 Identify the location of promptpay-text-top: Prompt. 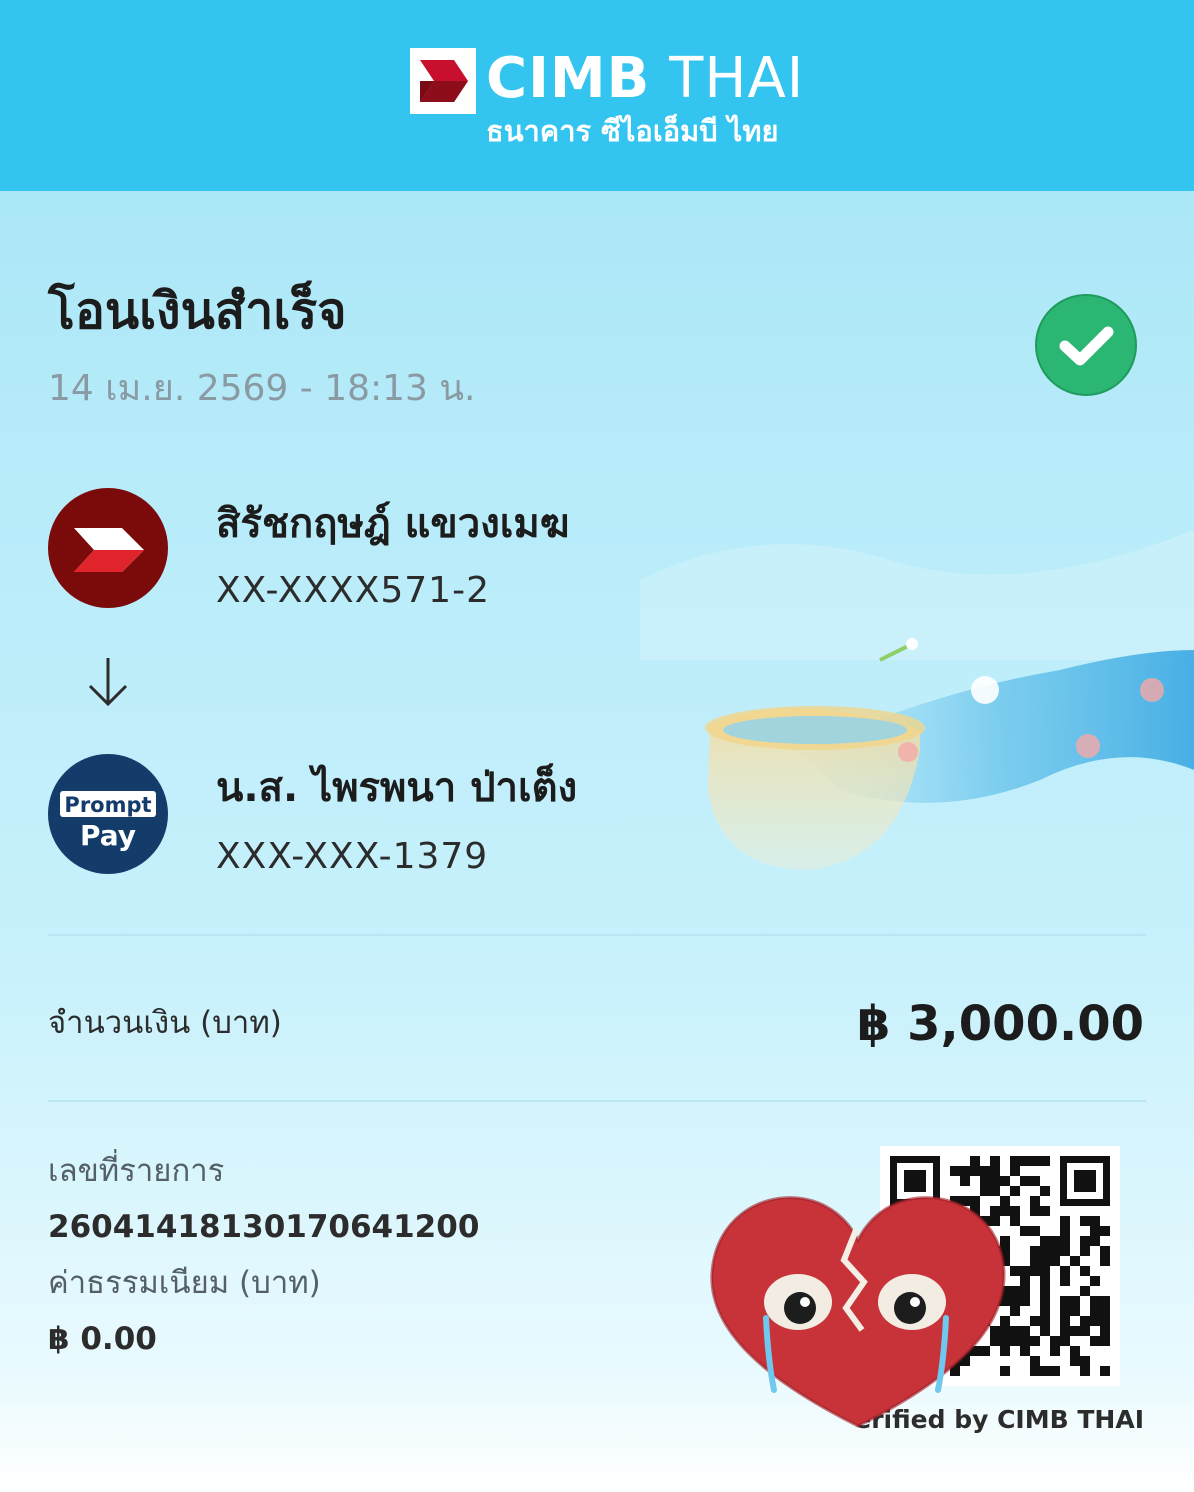
(107, 805).